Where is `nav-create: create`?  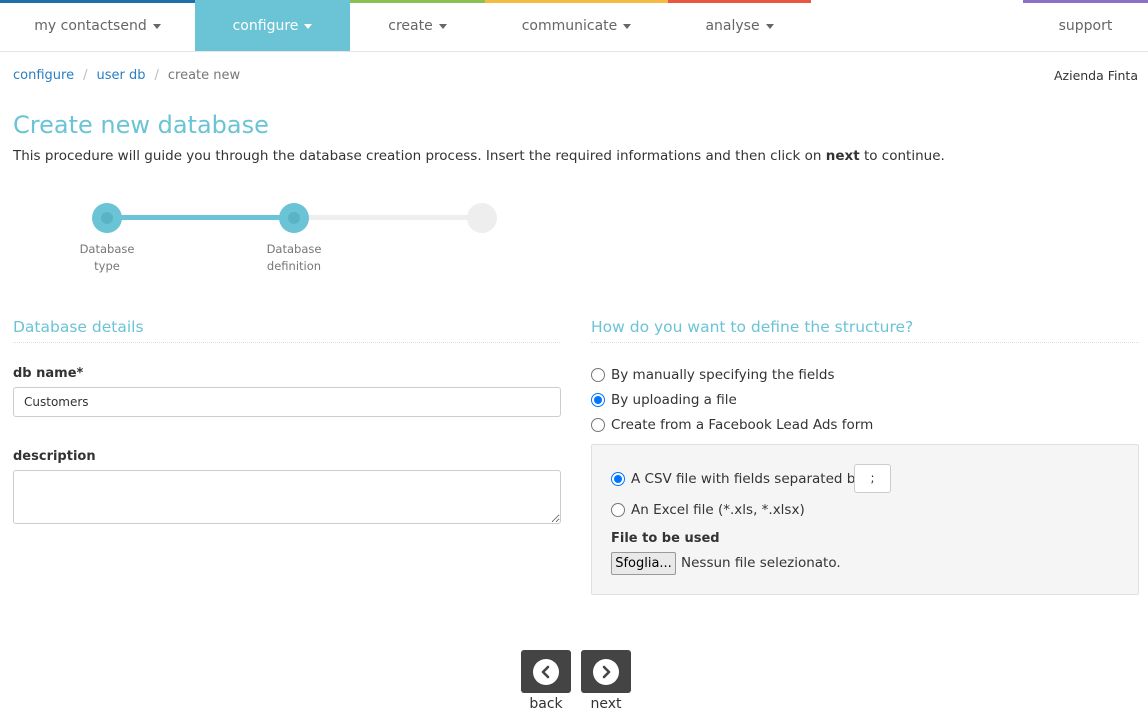 nav-create: create is located at coordinates (417, 25).